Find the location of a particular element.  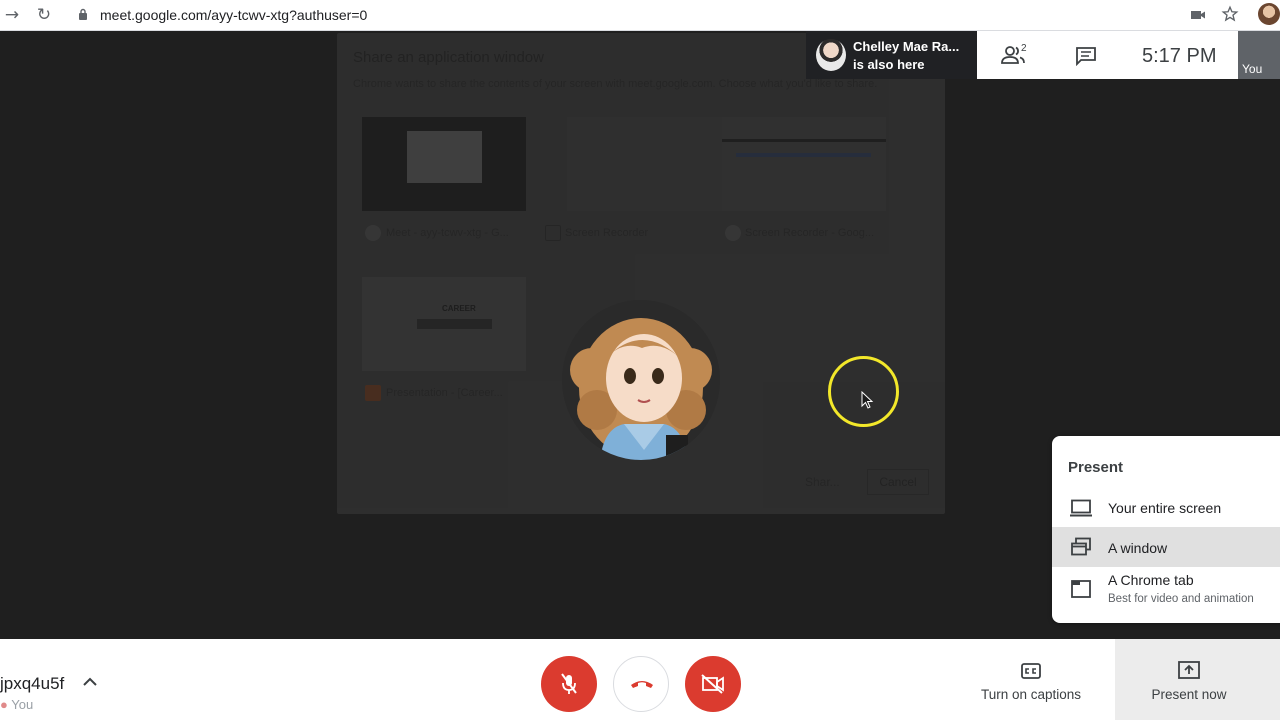

dialog-title: Share an application window is located at coordinates (448, 57).